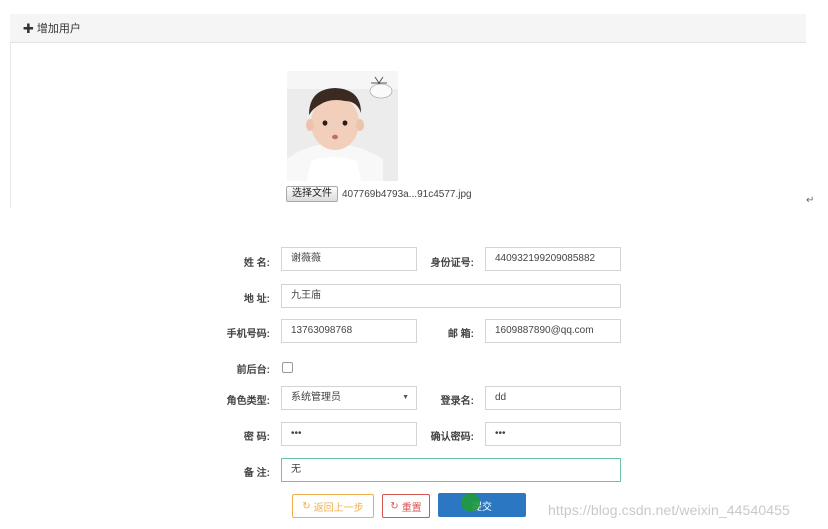  I want to click on backend-checkbox, so click(287, 367).